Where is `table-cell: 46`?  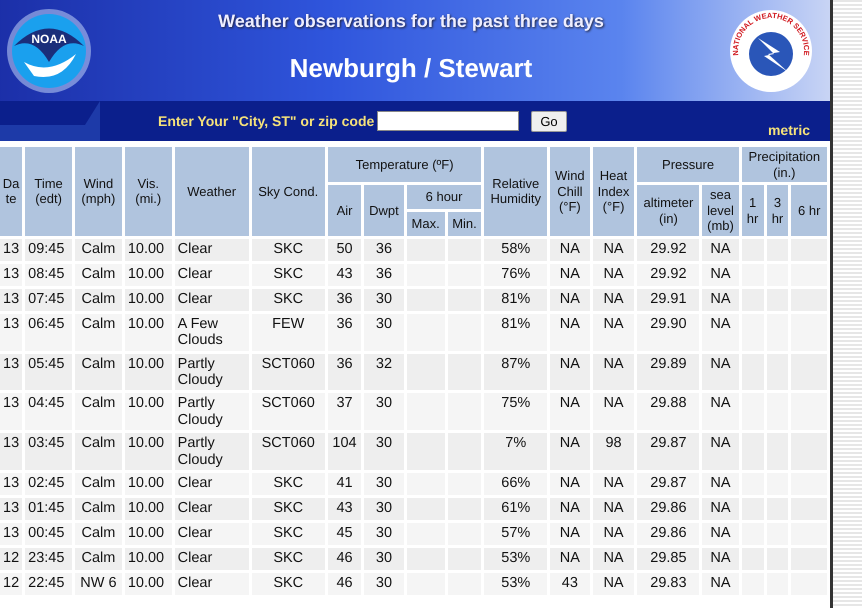
table-cell: 46 is located at coordinates (345, 583).